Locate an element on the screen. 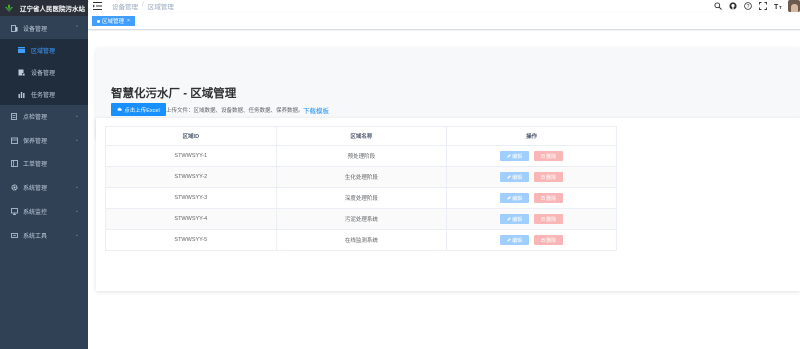 Image resolution: width=800 pixels, height=349 pixels. maintenance-icon is located at coordinates (14, 140).